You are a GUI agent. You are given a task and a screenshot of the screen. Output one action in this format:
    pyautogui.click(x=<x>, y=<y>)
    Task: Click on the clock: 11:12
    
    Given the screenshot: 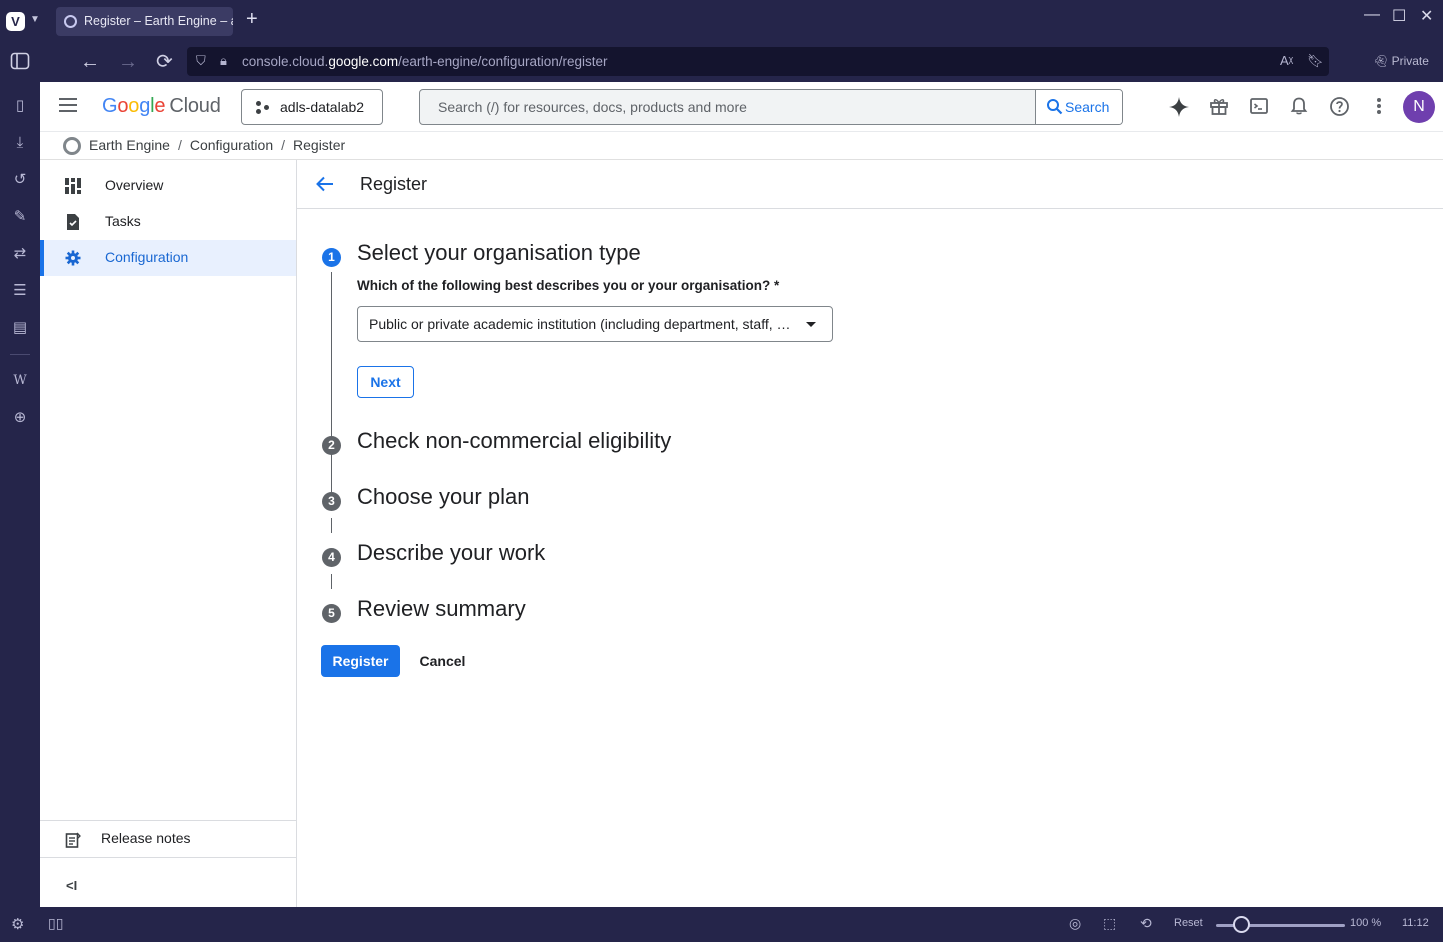 What is the action you would take?
    pyautogui.click(x=1415, y=923)
    